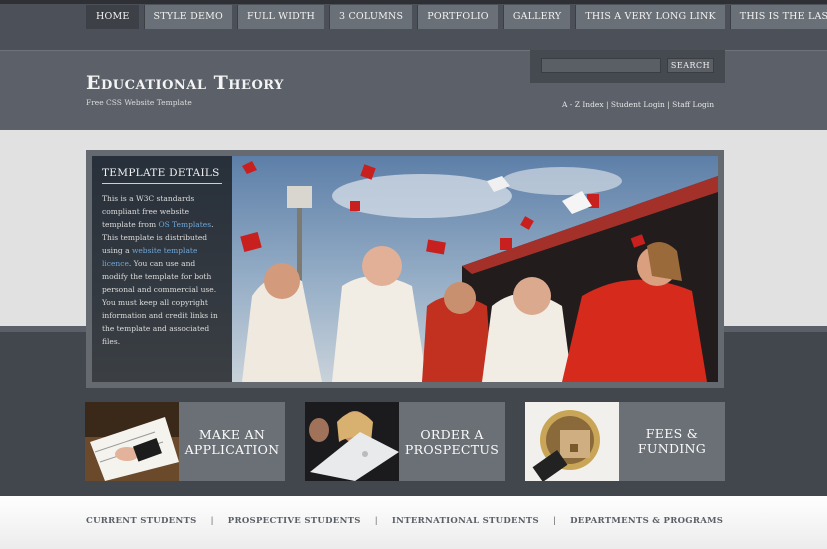  I want to click on nav-item-portfolio: PORTFOLIO, so click(457, 17).